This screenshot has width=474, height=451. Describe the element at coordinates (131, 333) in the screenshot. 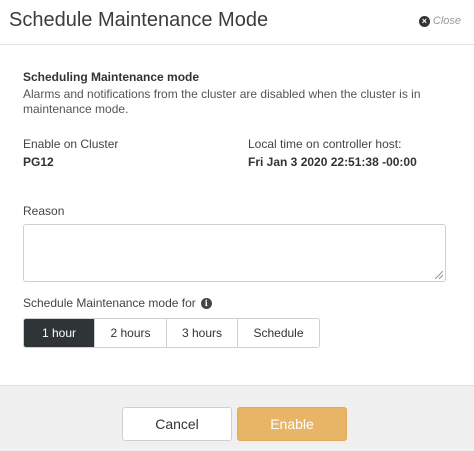

I see `duration-option-2-hours: 2 hours` at that location.